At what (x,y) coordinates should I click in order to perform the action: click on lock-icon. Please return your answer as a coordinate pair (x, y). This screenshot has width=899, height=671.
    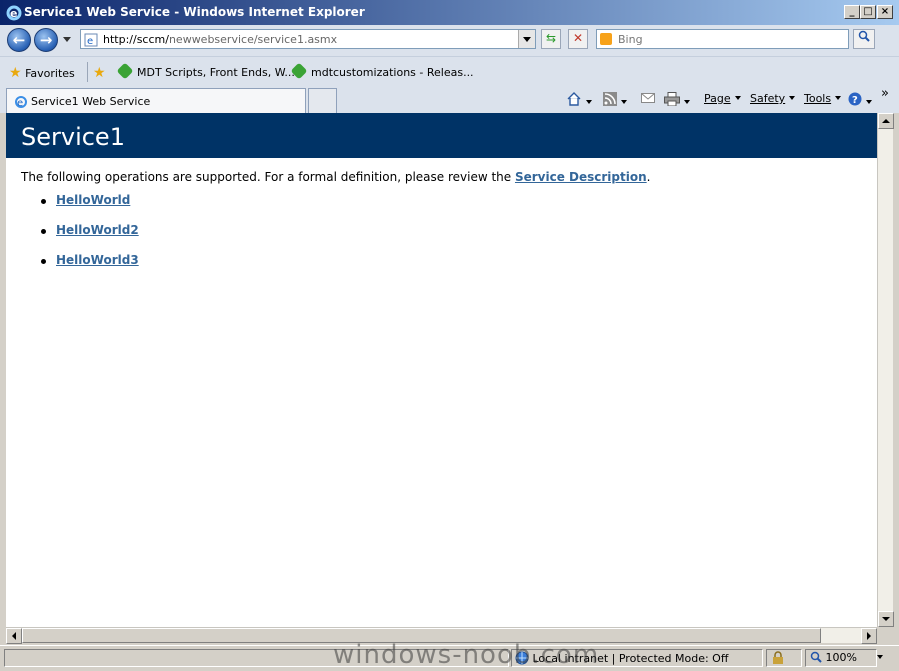
    Looking at the image, I should click on (778, 657).